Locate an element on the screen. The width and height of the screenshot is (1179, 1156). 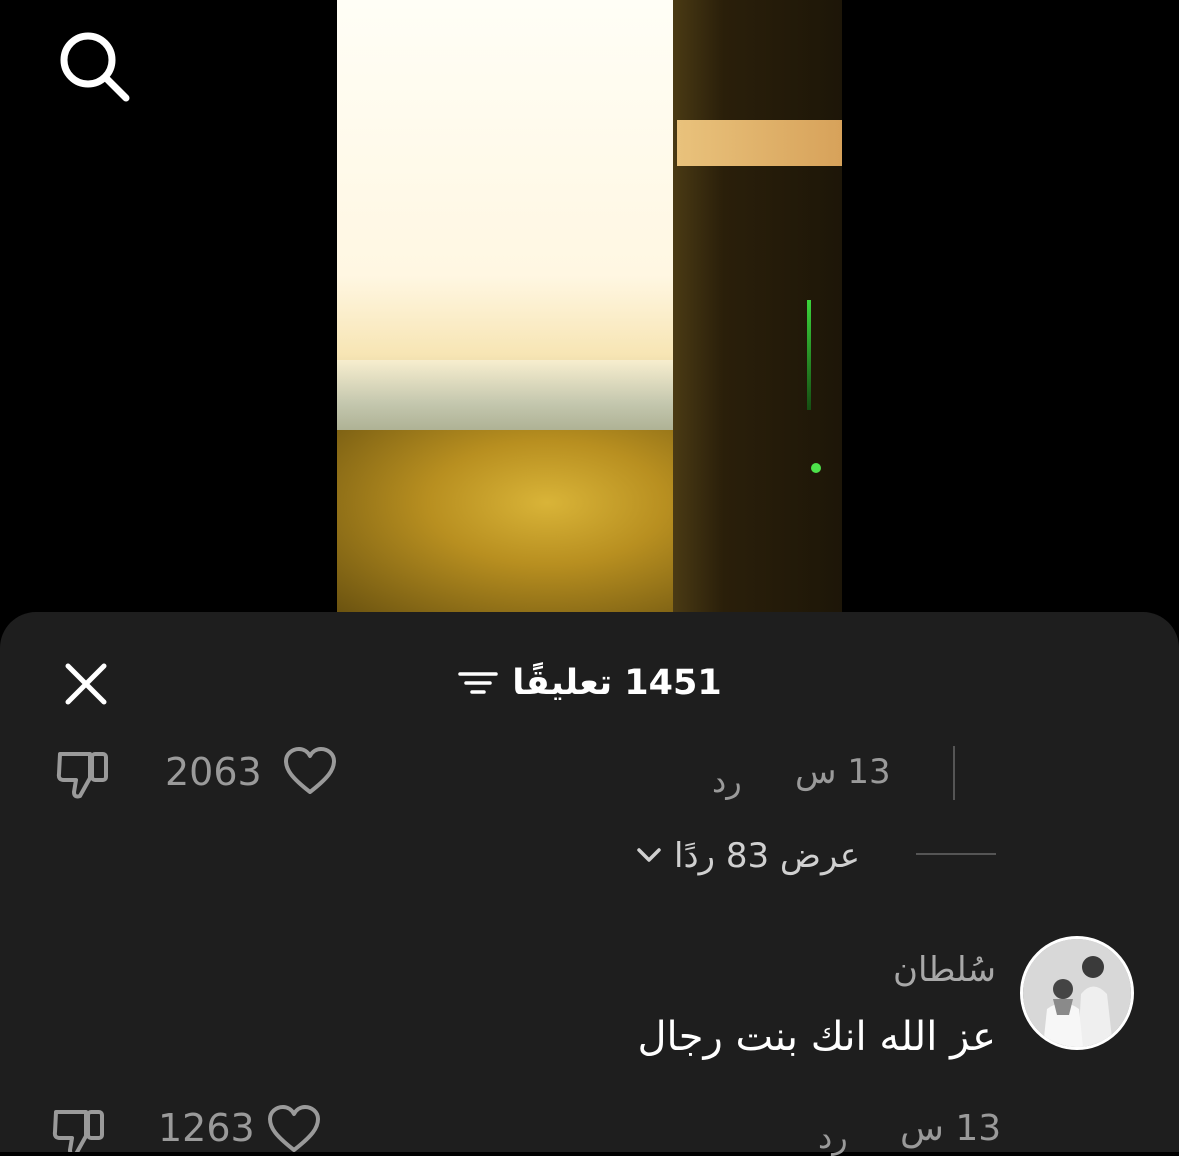
search-icon is located at coordinates (95, 67).